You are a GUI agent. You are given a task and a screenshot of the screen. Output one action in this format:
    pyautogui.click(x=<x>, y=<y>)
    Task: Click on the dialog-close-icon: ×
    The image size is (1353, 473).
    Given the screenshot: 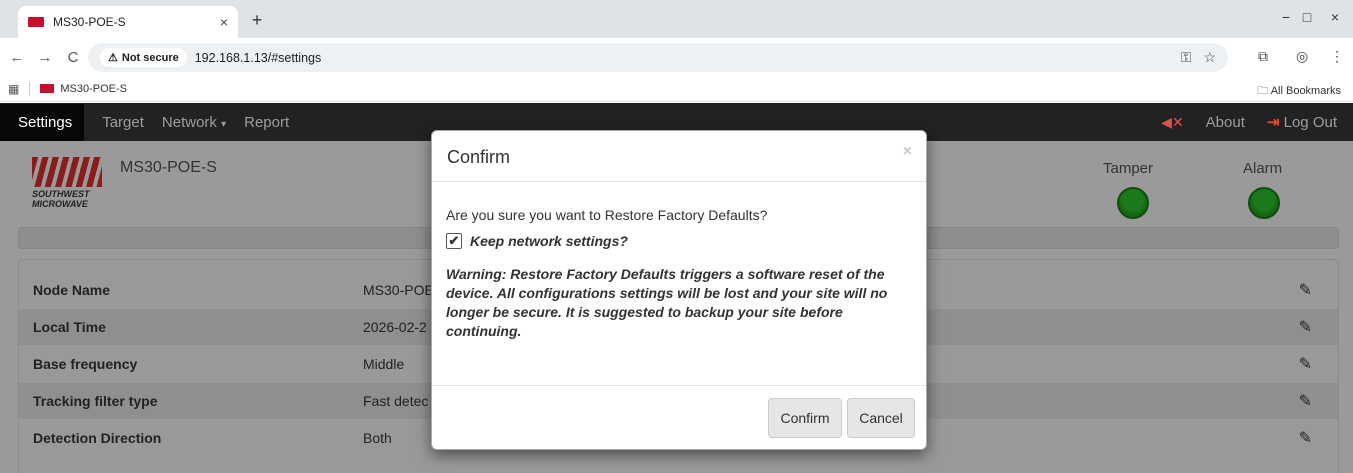 What is the action you would take?
    pyautogui.click(x=907, y=152)
    